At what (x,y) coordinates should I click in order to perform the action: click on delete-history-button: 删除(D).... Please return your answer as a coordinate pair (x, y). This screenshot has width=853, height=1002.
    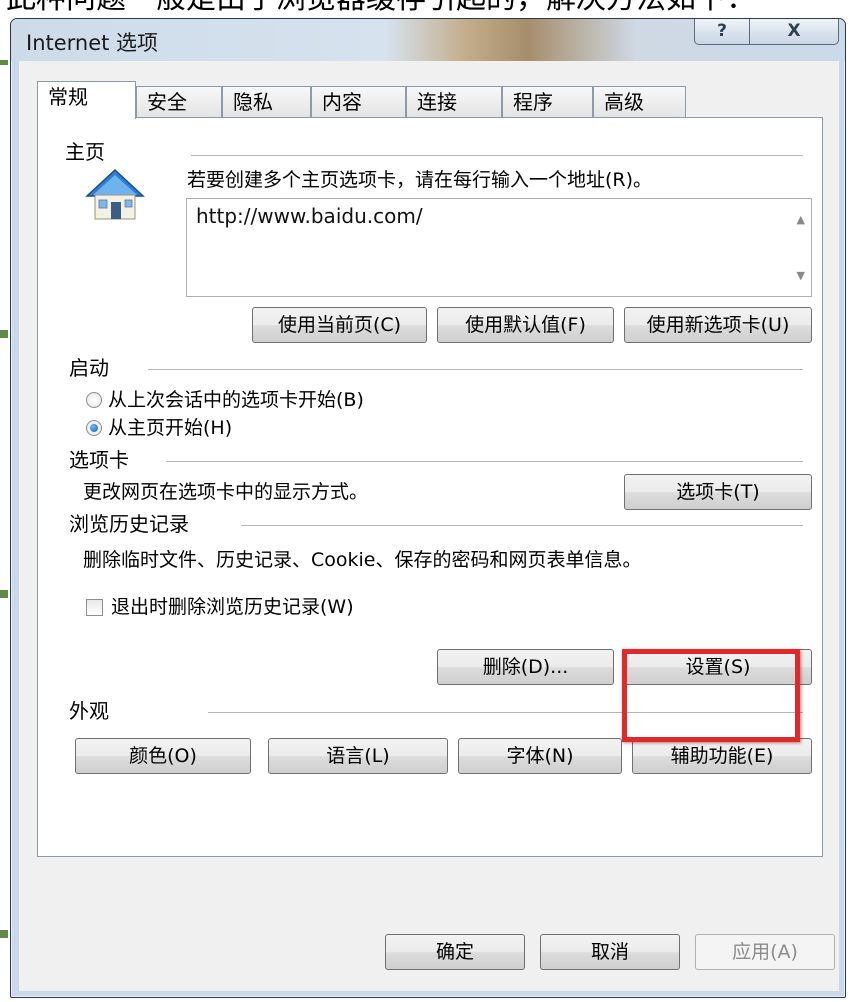
    Looking at the image, I should click on (525, 667).